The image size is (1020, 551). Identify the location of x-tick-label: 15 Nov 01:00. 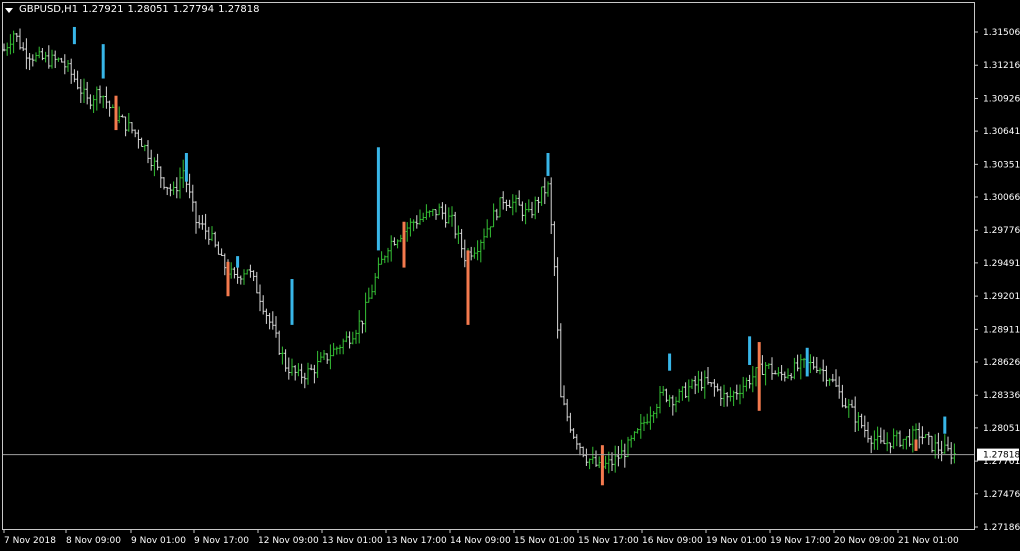
(544, 541).